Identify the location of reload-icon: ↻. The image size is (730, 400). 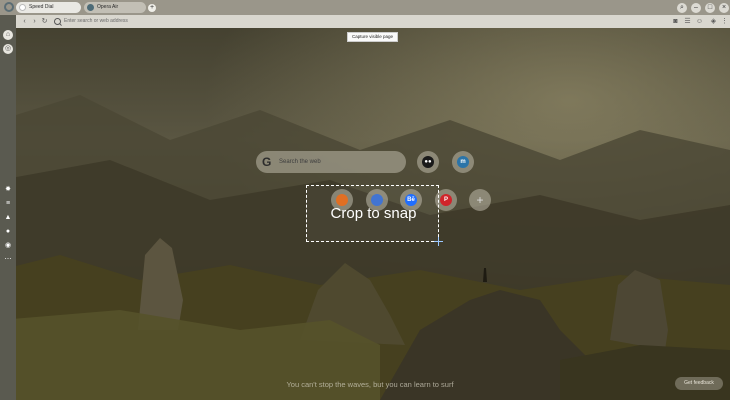
(44, 21).